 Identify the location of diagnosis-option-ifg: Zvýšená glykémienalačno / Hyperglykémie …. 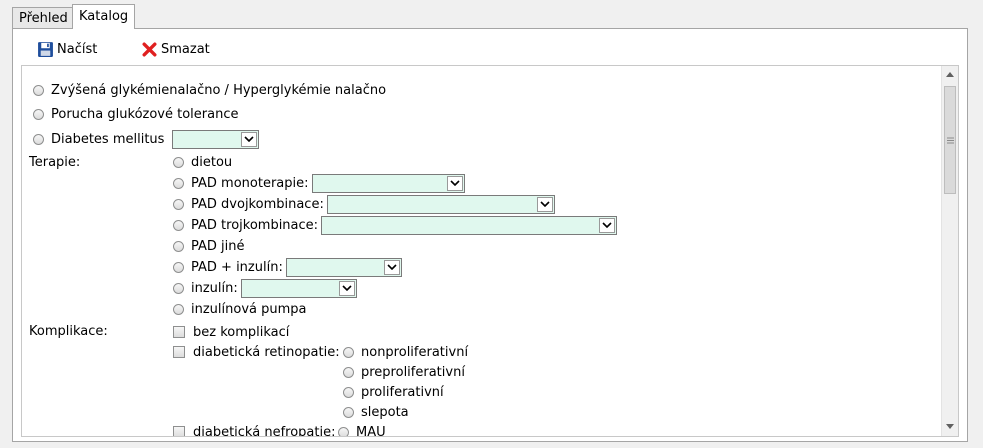
(209, 90).